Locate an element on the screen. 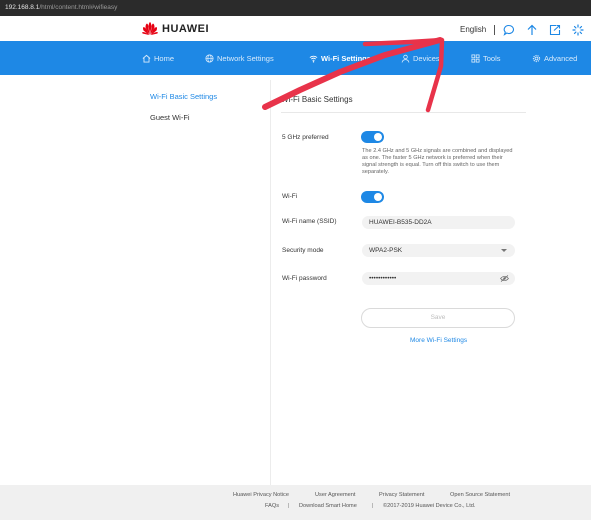 The width and height of the screenshot is (591, 520). footer-copyright: ©2017-2019 Huawei Device Co., Ltd. is located at coordinates (429, 506).